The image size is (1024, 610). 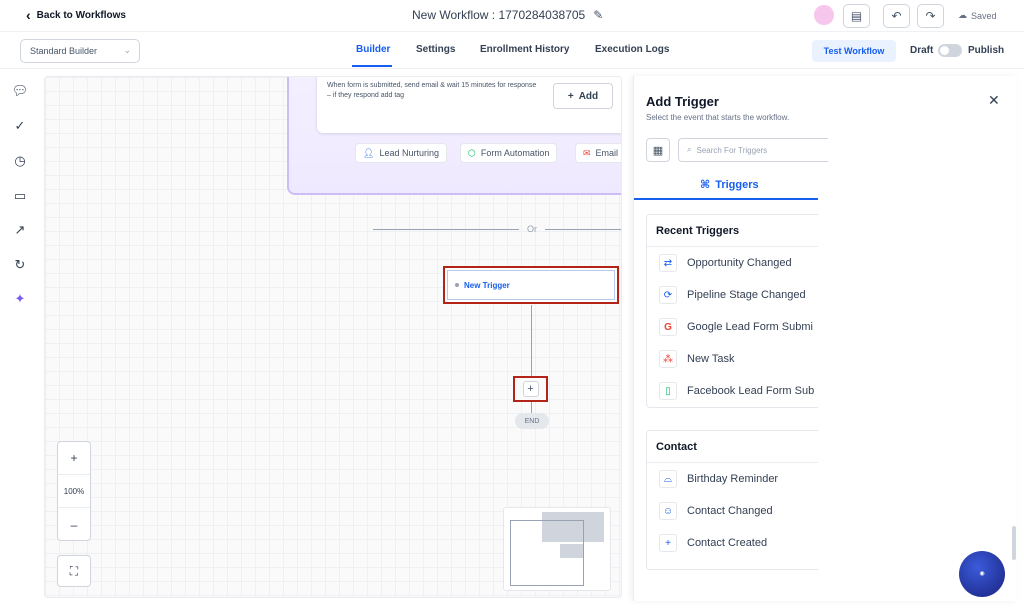 I want to click on fit-view-button: ⛶, so click(x=74, y=571).